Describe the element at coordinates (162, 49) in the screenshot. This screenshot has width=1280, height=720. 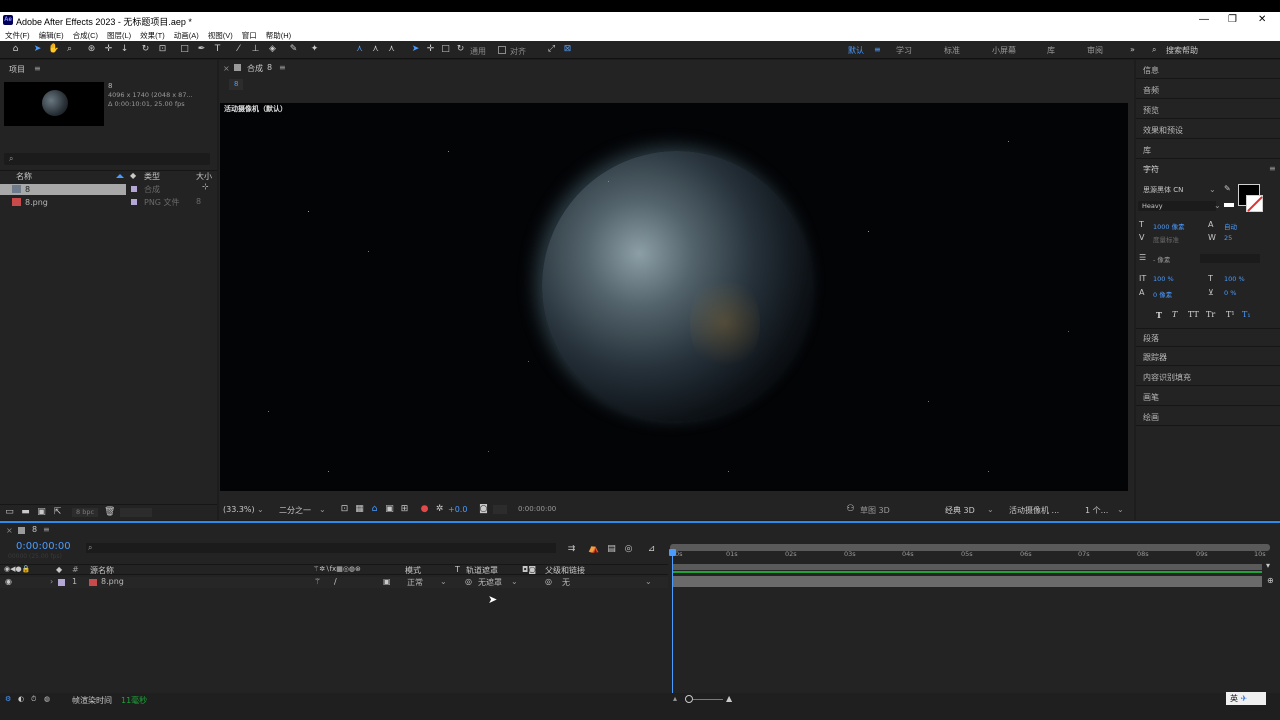
I see `anchor-tool-icon: ⊡` at that location.